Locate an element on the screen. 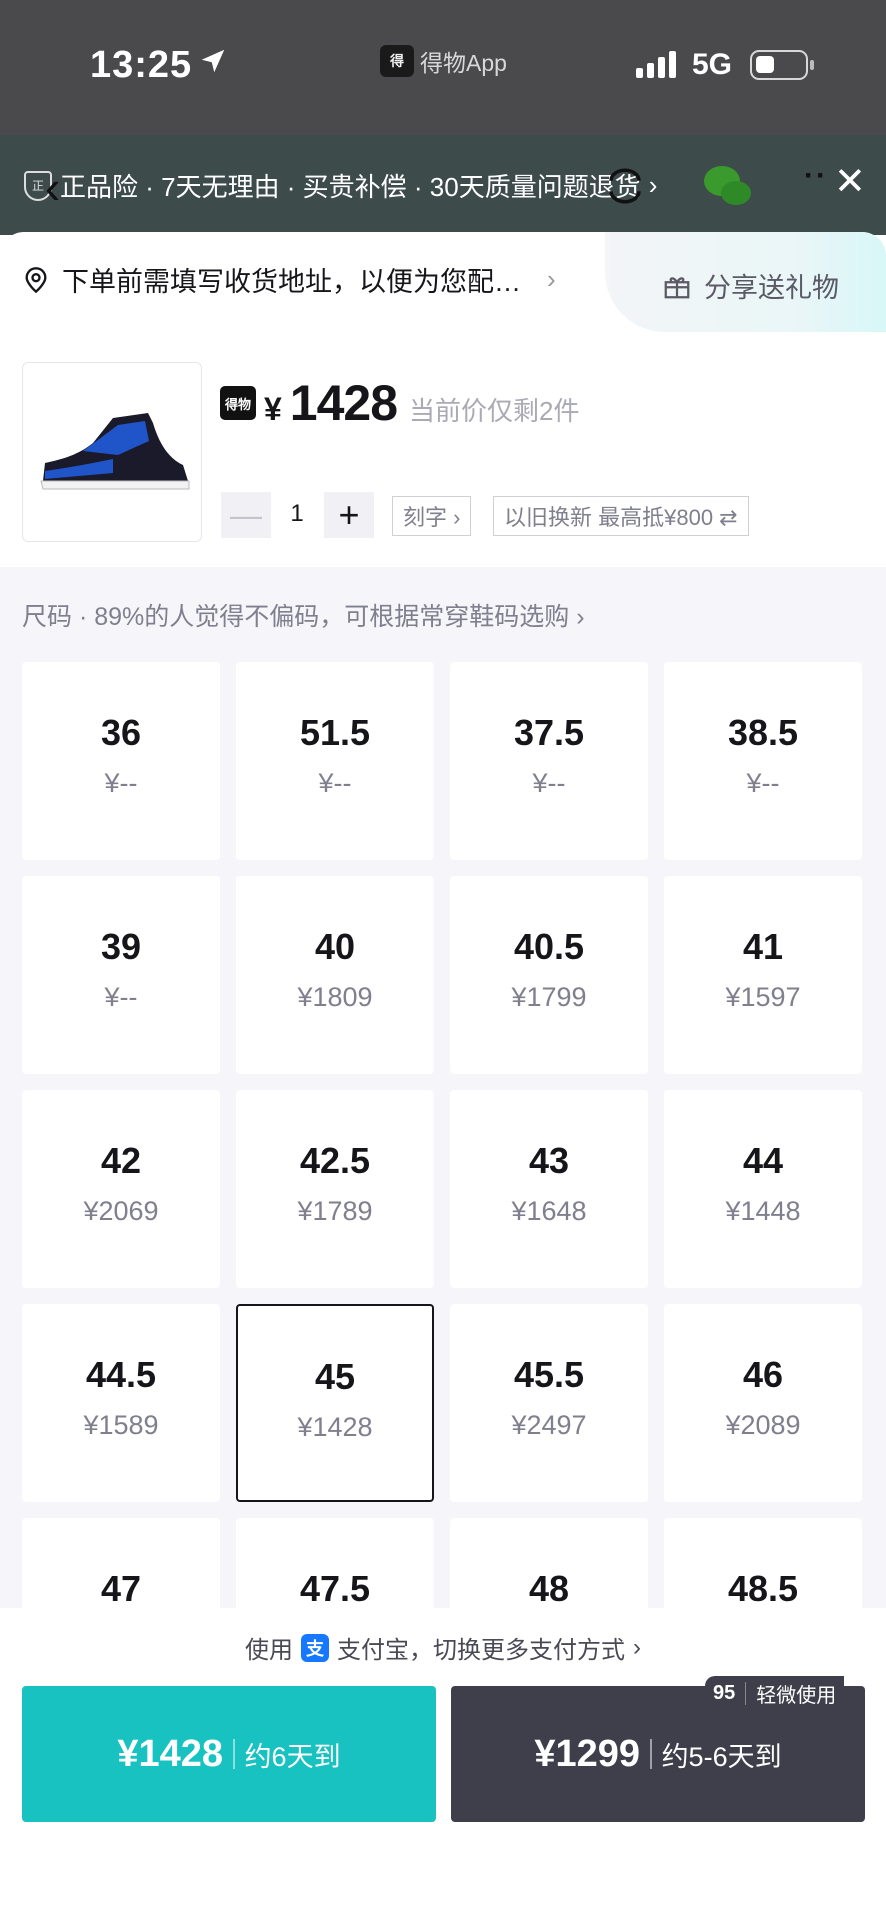 This screenshot has width=886, height=1920. size-price: ¥1799 is located at coordinates (549, 997).